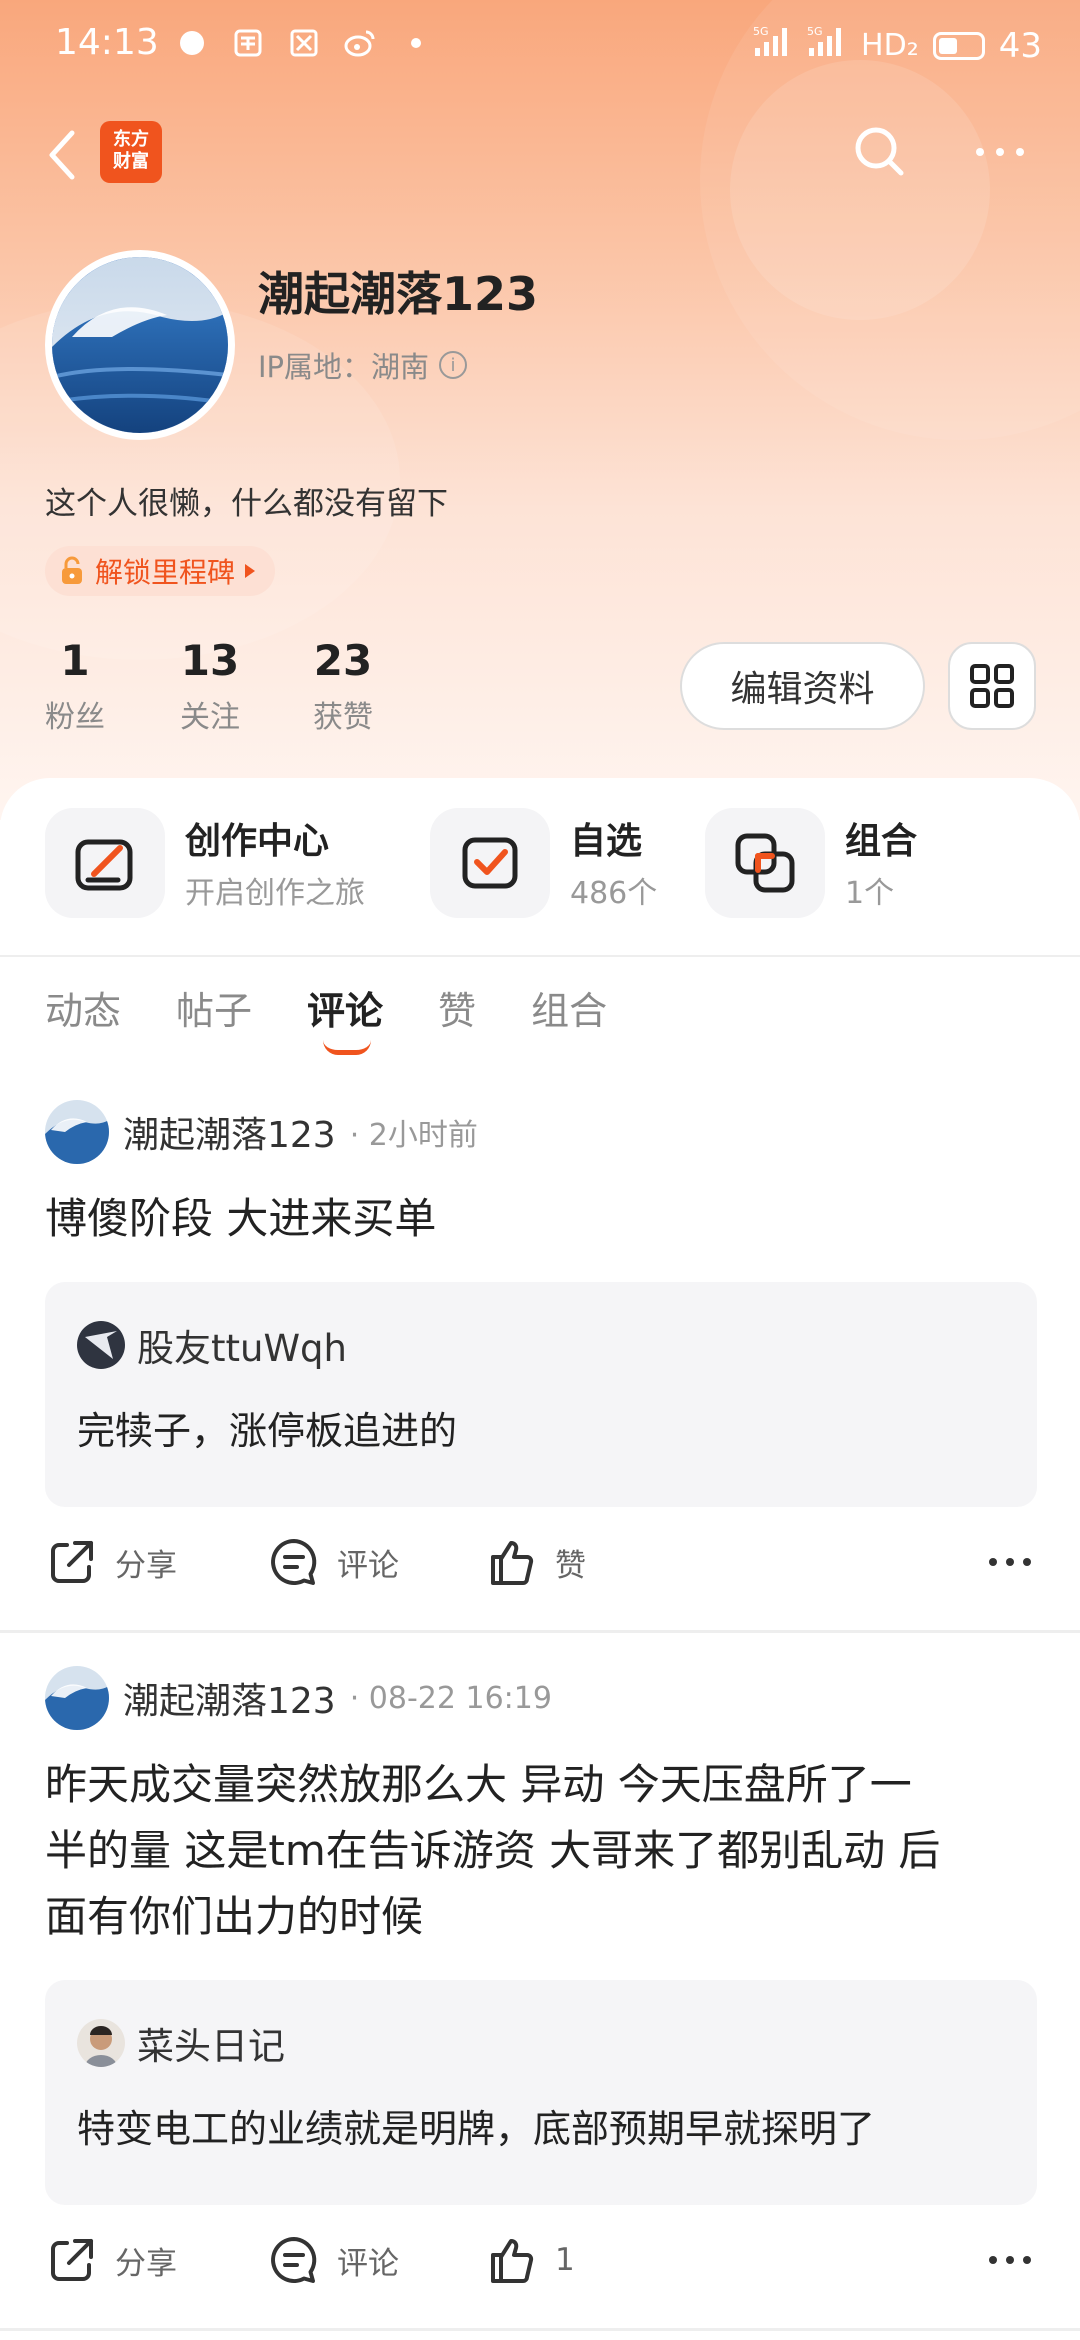 The image size is (1080, 2340). I want to click on edit-profile-button: 编辑资料, so click(802, 686).